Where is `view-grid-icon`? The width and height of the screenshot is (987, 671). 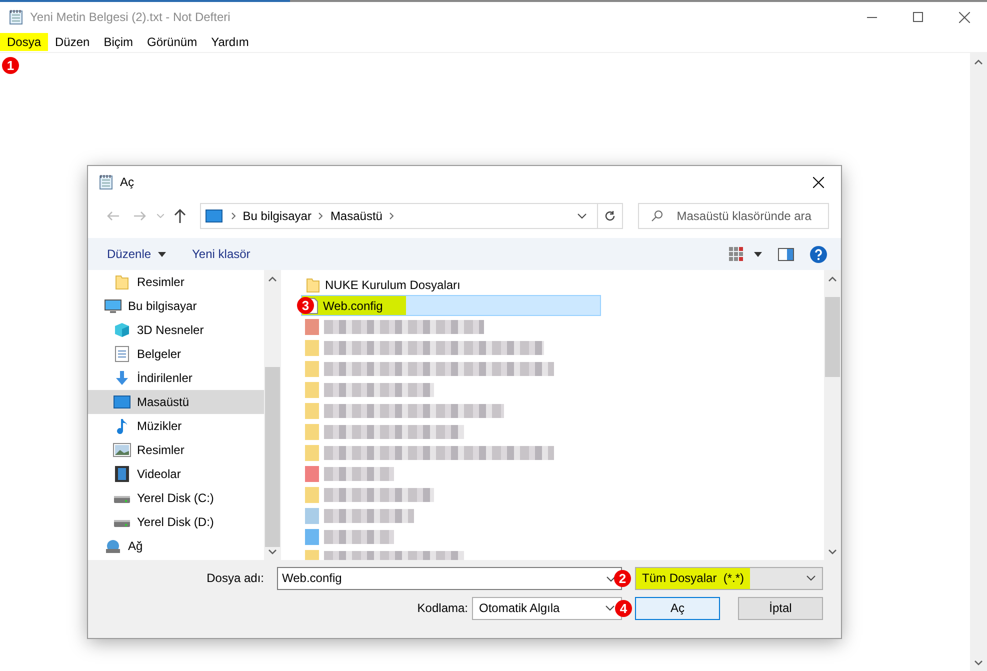 view-grid-icon is located at coordinates (745, 254).